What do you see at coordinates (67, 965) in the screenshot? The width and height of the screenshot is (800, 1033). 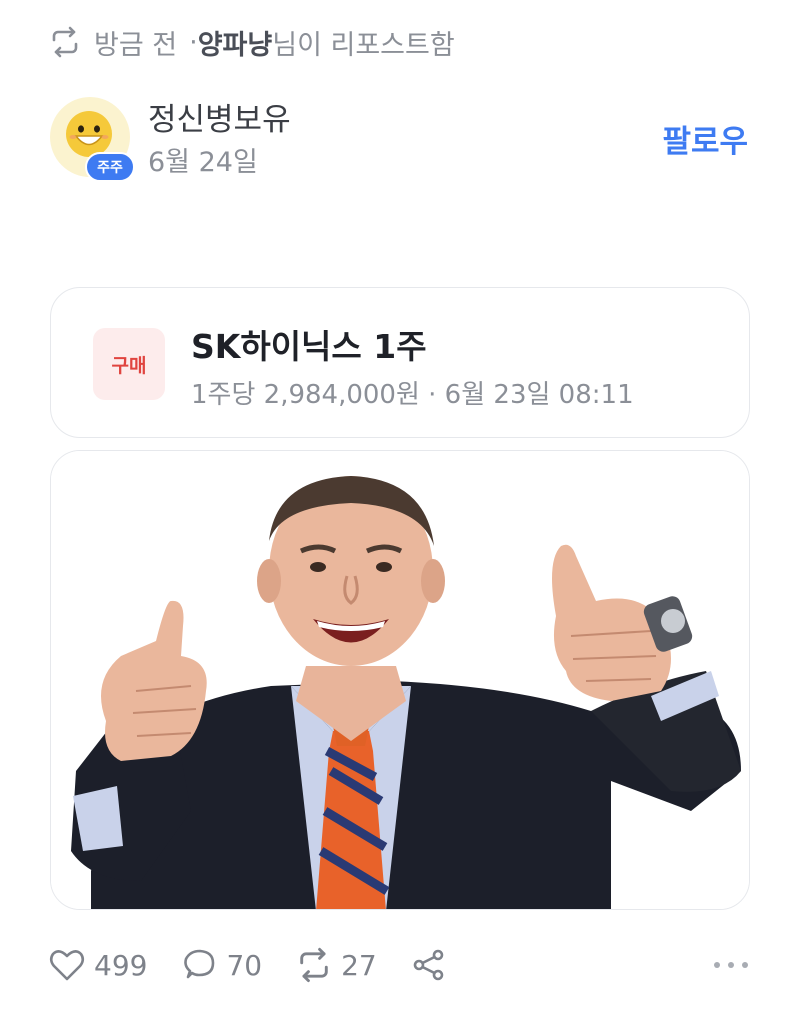 I see `heart-icon` at bounding box center [67, 965].